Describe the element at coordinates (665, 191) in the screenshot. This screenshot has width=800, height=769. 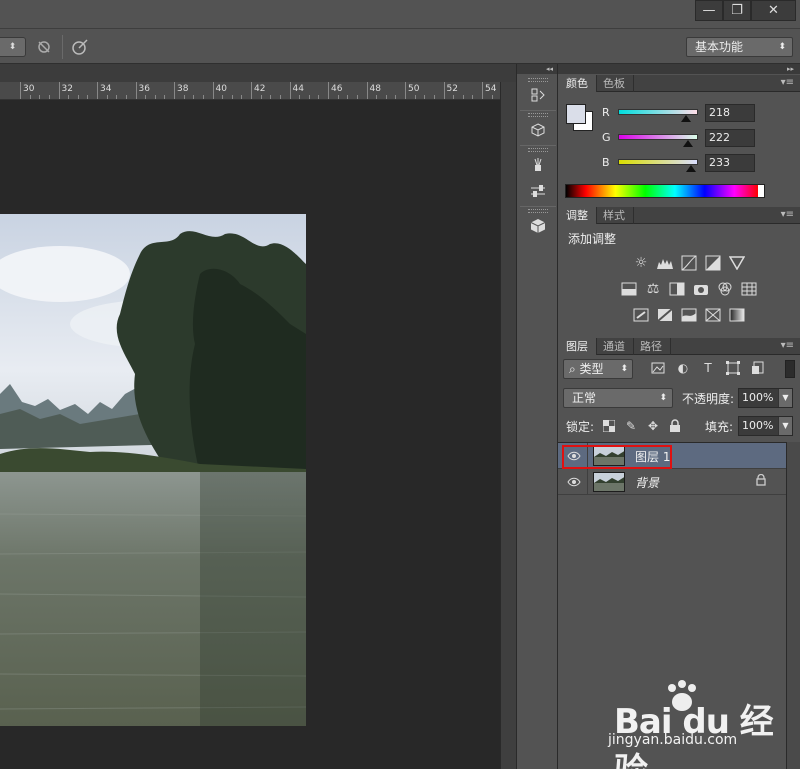
I see `color-spectrum-bar` at that location.